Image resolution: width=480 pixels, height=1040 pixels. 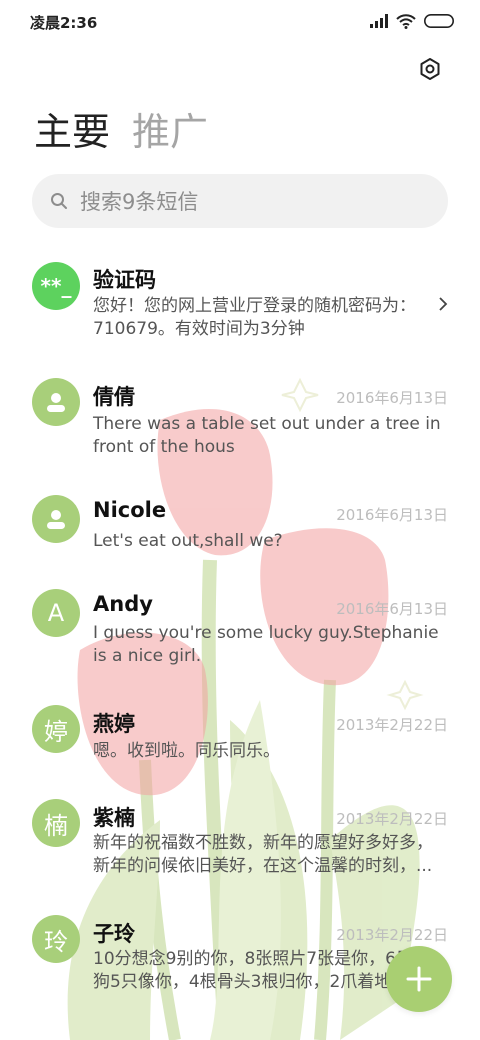 What do you see at coordinates (123, 604) in the screenshot?
I see `contact-name: Andy` at bounding box center [123, 604].